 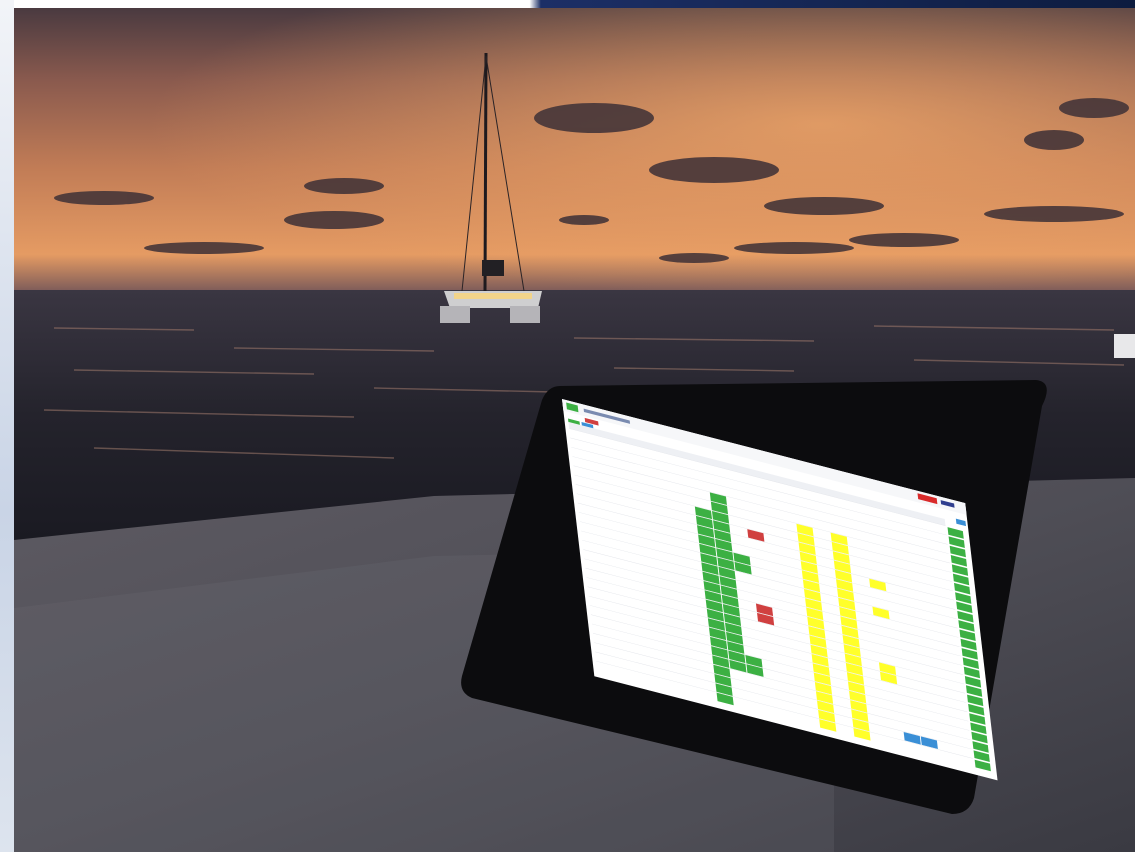 I want to click on page-frame-top, so click(x=574, y=4).